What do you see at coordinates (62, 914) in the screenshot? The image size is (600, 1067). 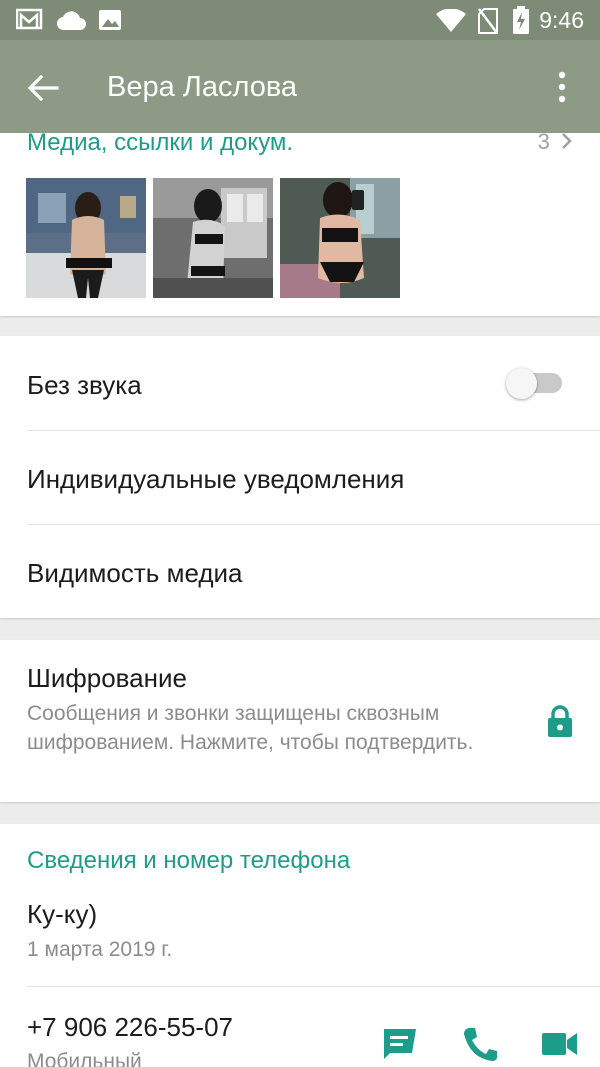 I see `about-text: Ку-ку)` at bounding box center [62, 914].